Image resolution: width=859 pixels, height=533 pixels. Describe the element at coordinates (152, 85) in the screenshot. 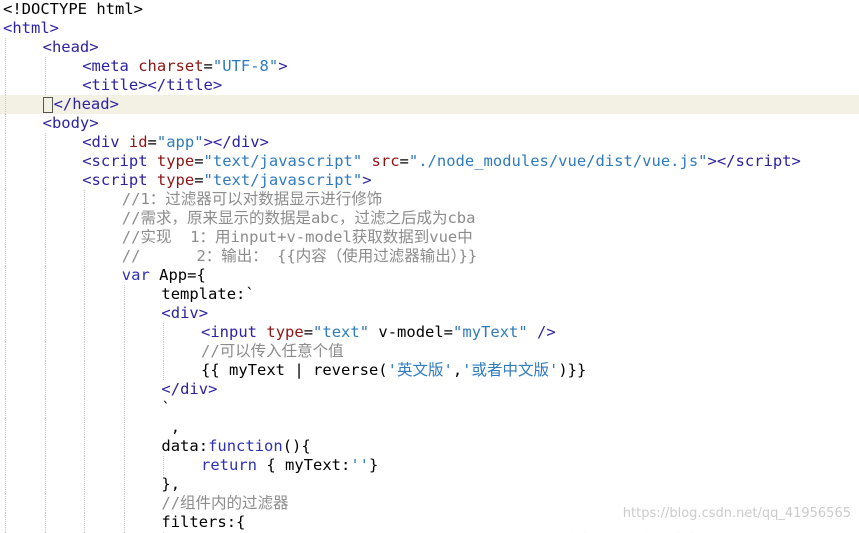

I see `code-token-bracket: ></` at that location.